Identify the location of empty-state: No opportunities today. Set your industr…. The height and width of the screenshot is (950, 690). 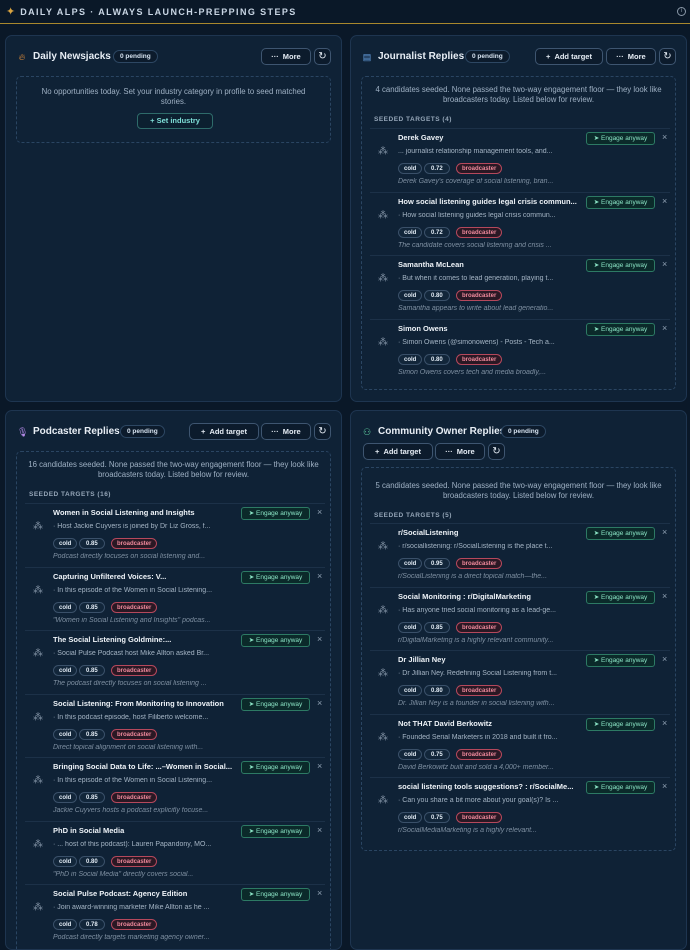
(173, 109).